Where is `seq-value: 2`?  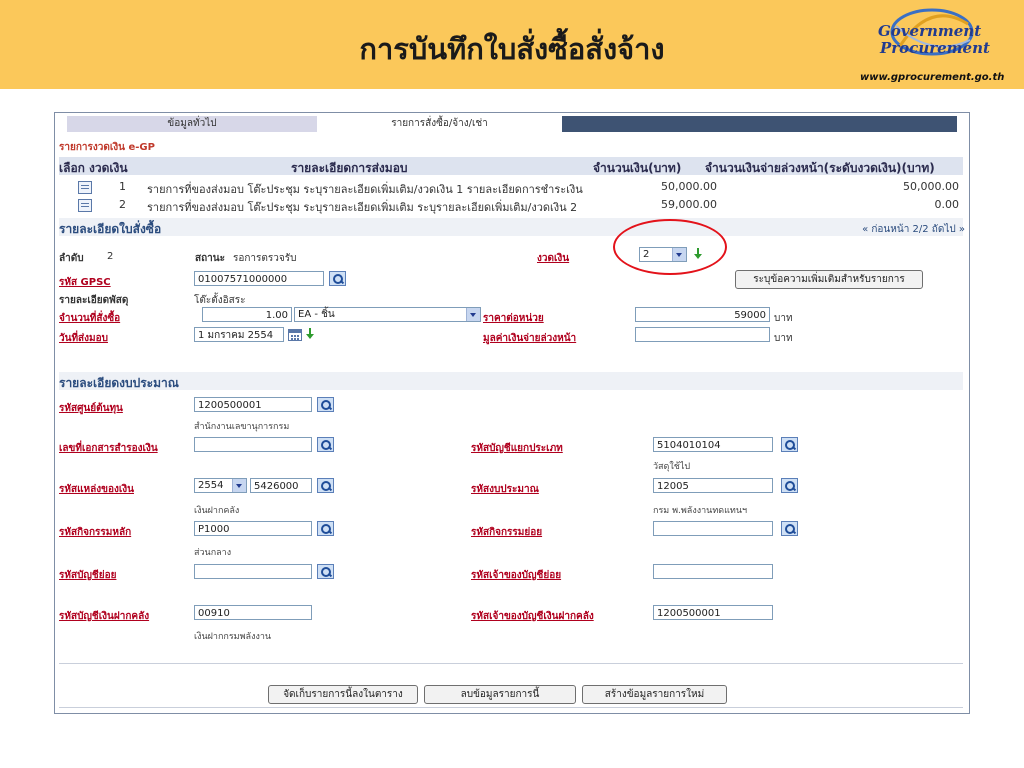 seq-value: 2 is located at coordinates (110, 256).